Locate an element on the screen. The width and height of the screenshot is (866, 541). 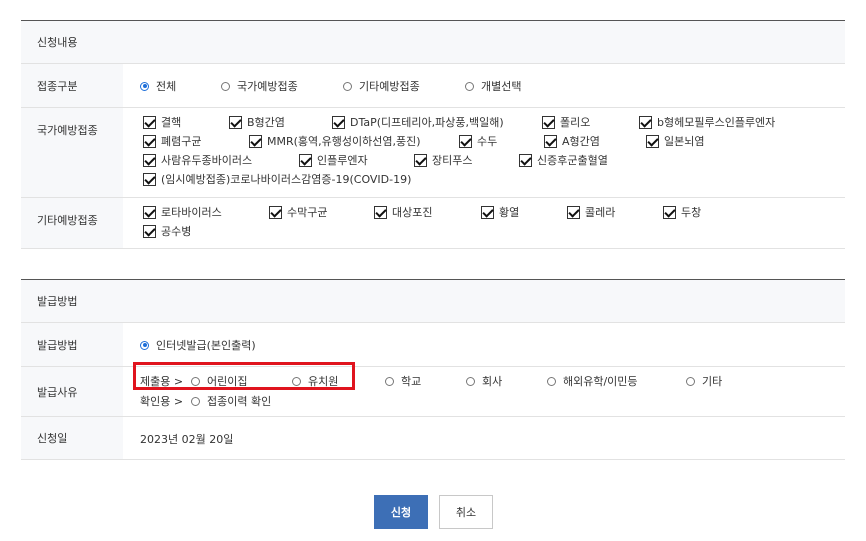
radio-all: 전체 is located at coordinates (158, 86).